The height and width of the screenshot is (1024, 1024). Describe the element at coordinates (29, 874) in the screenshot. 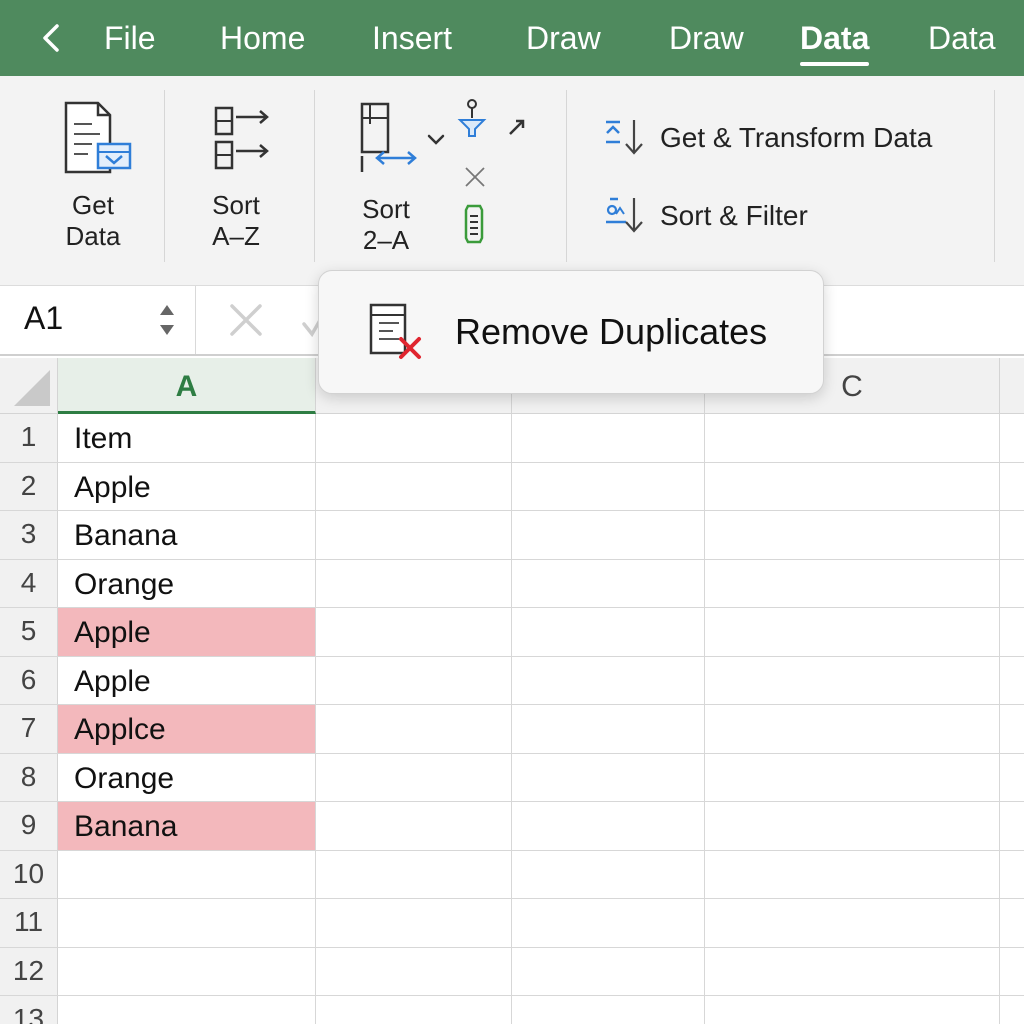

I see `row-header: 10` at that location.